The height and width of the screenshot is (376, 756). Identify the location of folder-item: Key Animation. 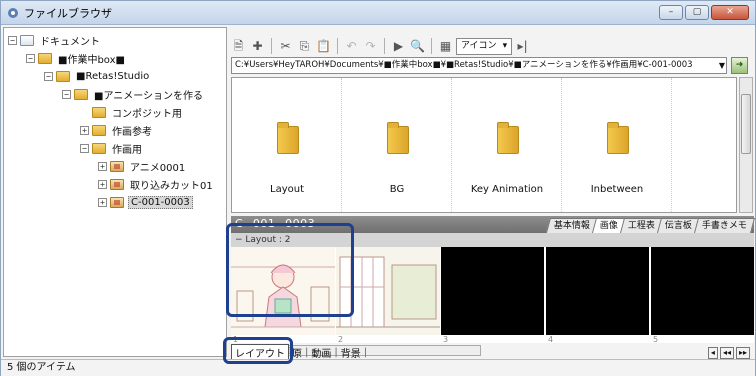
(507, 145).